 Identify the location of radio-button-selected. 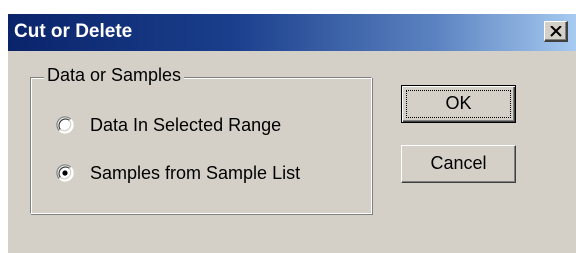
(65, 173).